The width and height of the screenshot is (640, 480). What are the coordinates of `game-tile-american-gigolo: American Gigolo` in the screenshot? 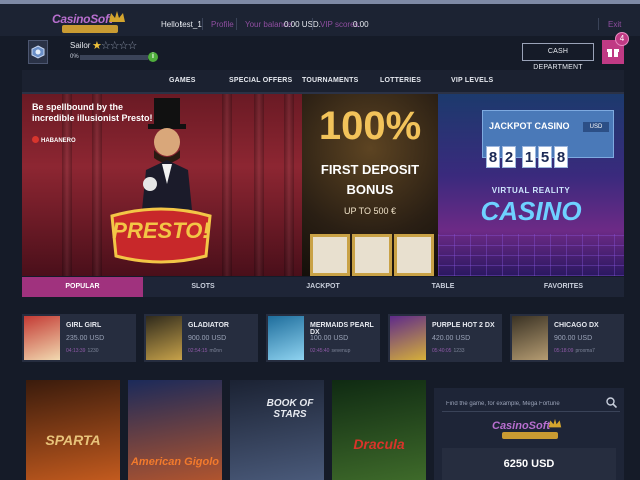 It's located at (175, 430).